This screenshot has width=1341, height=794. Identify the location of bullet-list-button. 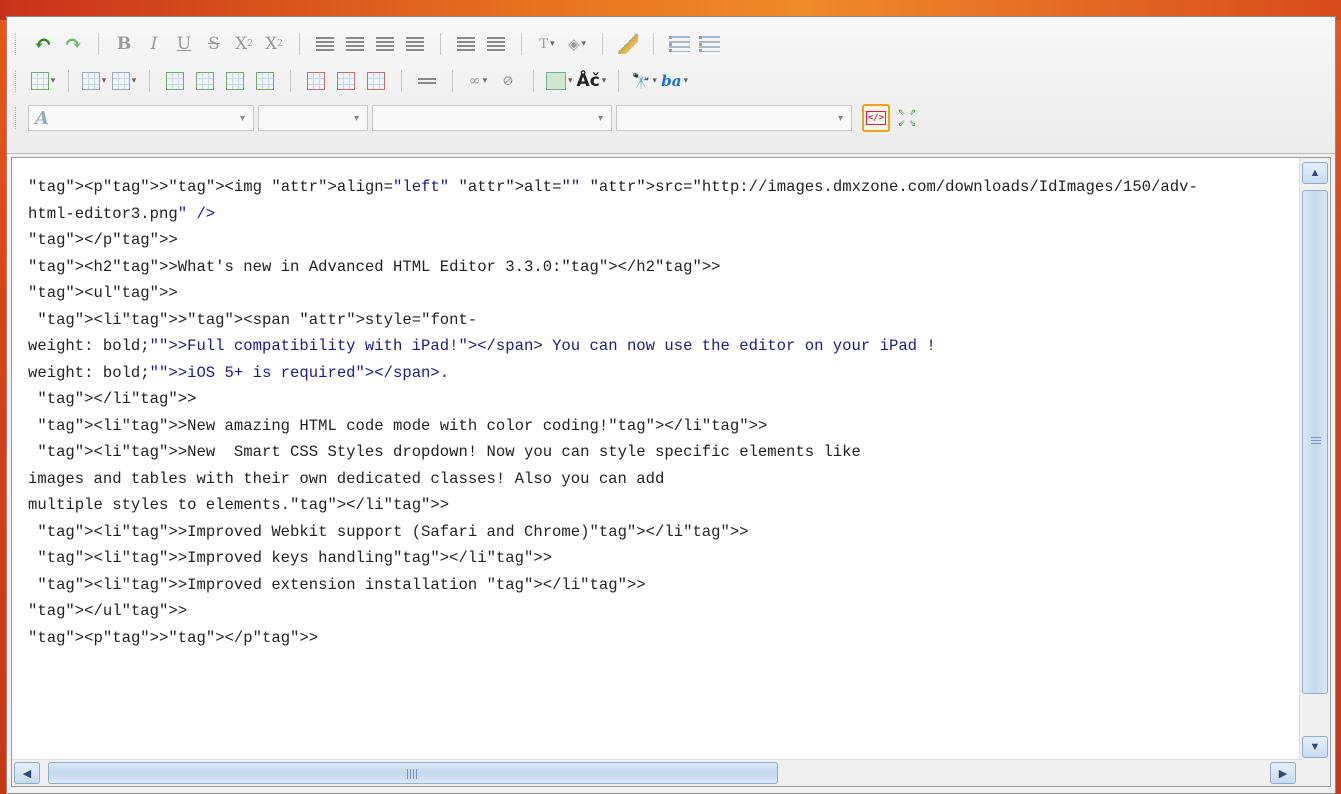
(679, 44).